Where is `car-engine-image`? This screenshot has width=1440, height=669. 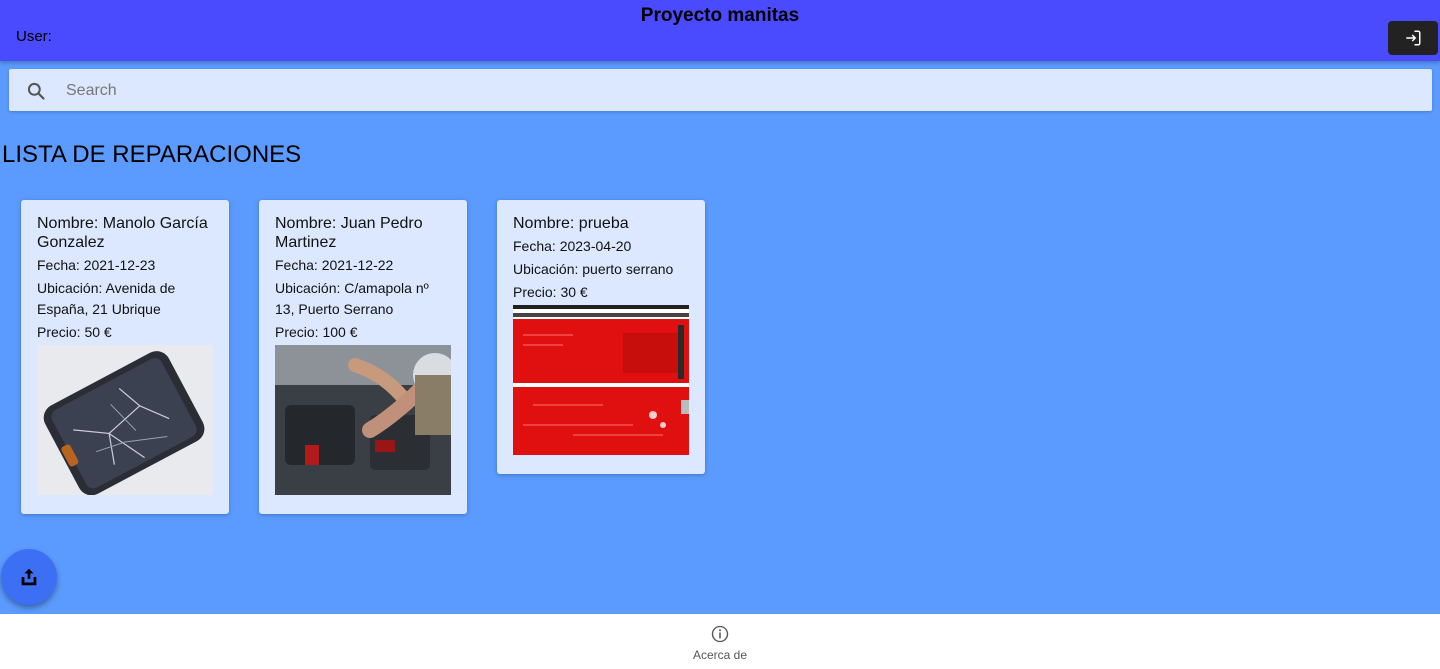
car-engine-image is located at coordinates (363, 420).